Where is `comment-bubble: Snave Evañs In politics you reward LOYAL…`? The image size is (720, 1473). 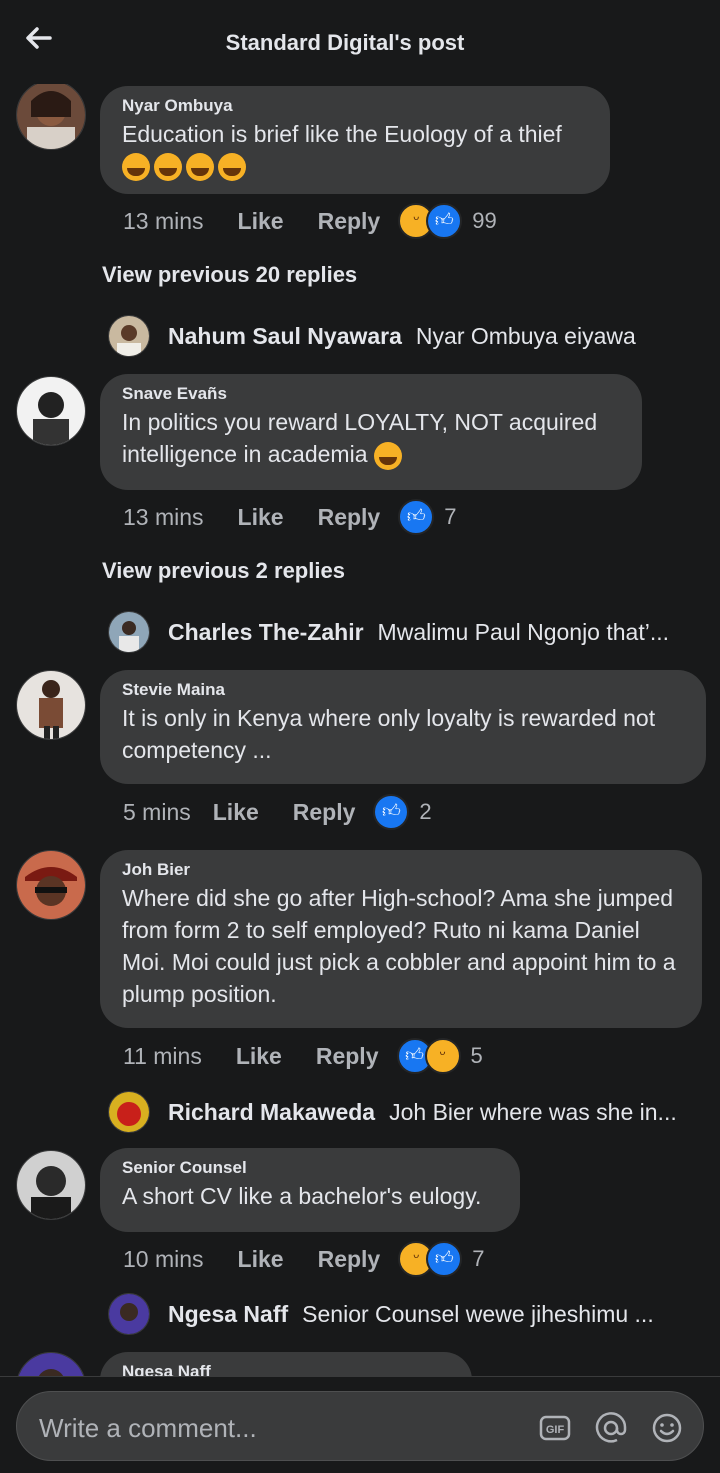
comment-bubble: Snave Evañs In politics you reward LOYAL… is located at coordinates (371, 432).